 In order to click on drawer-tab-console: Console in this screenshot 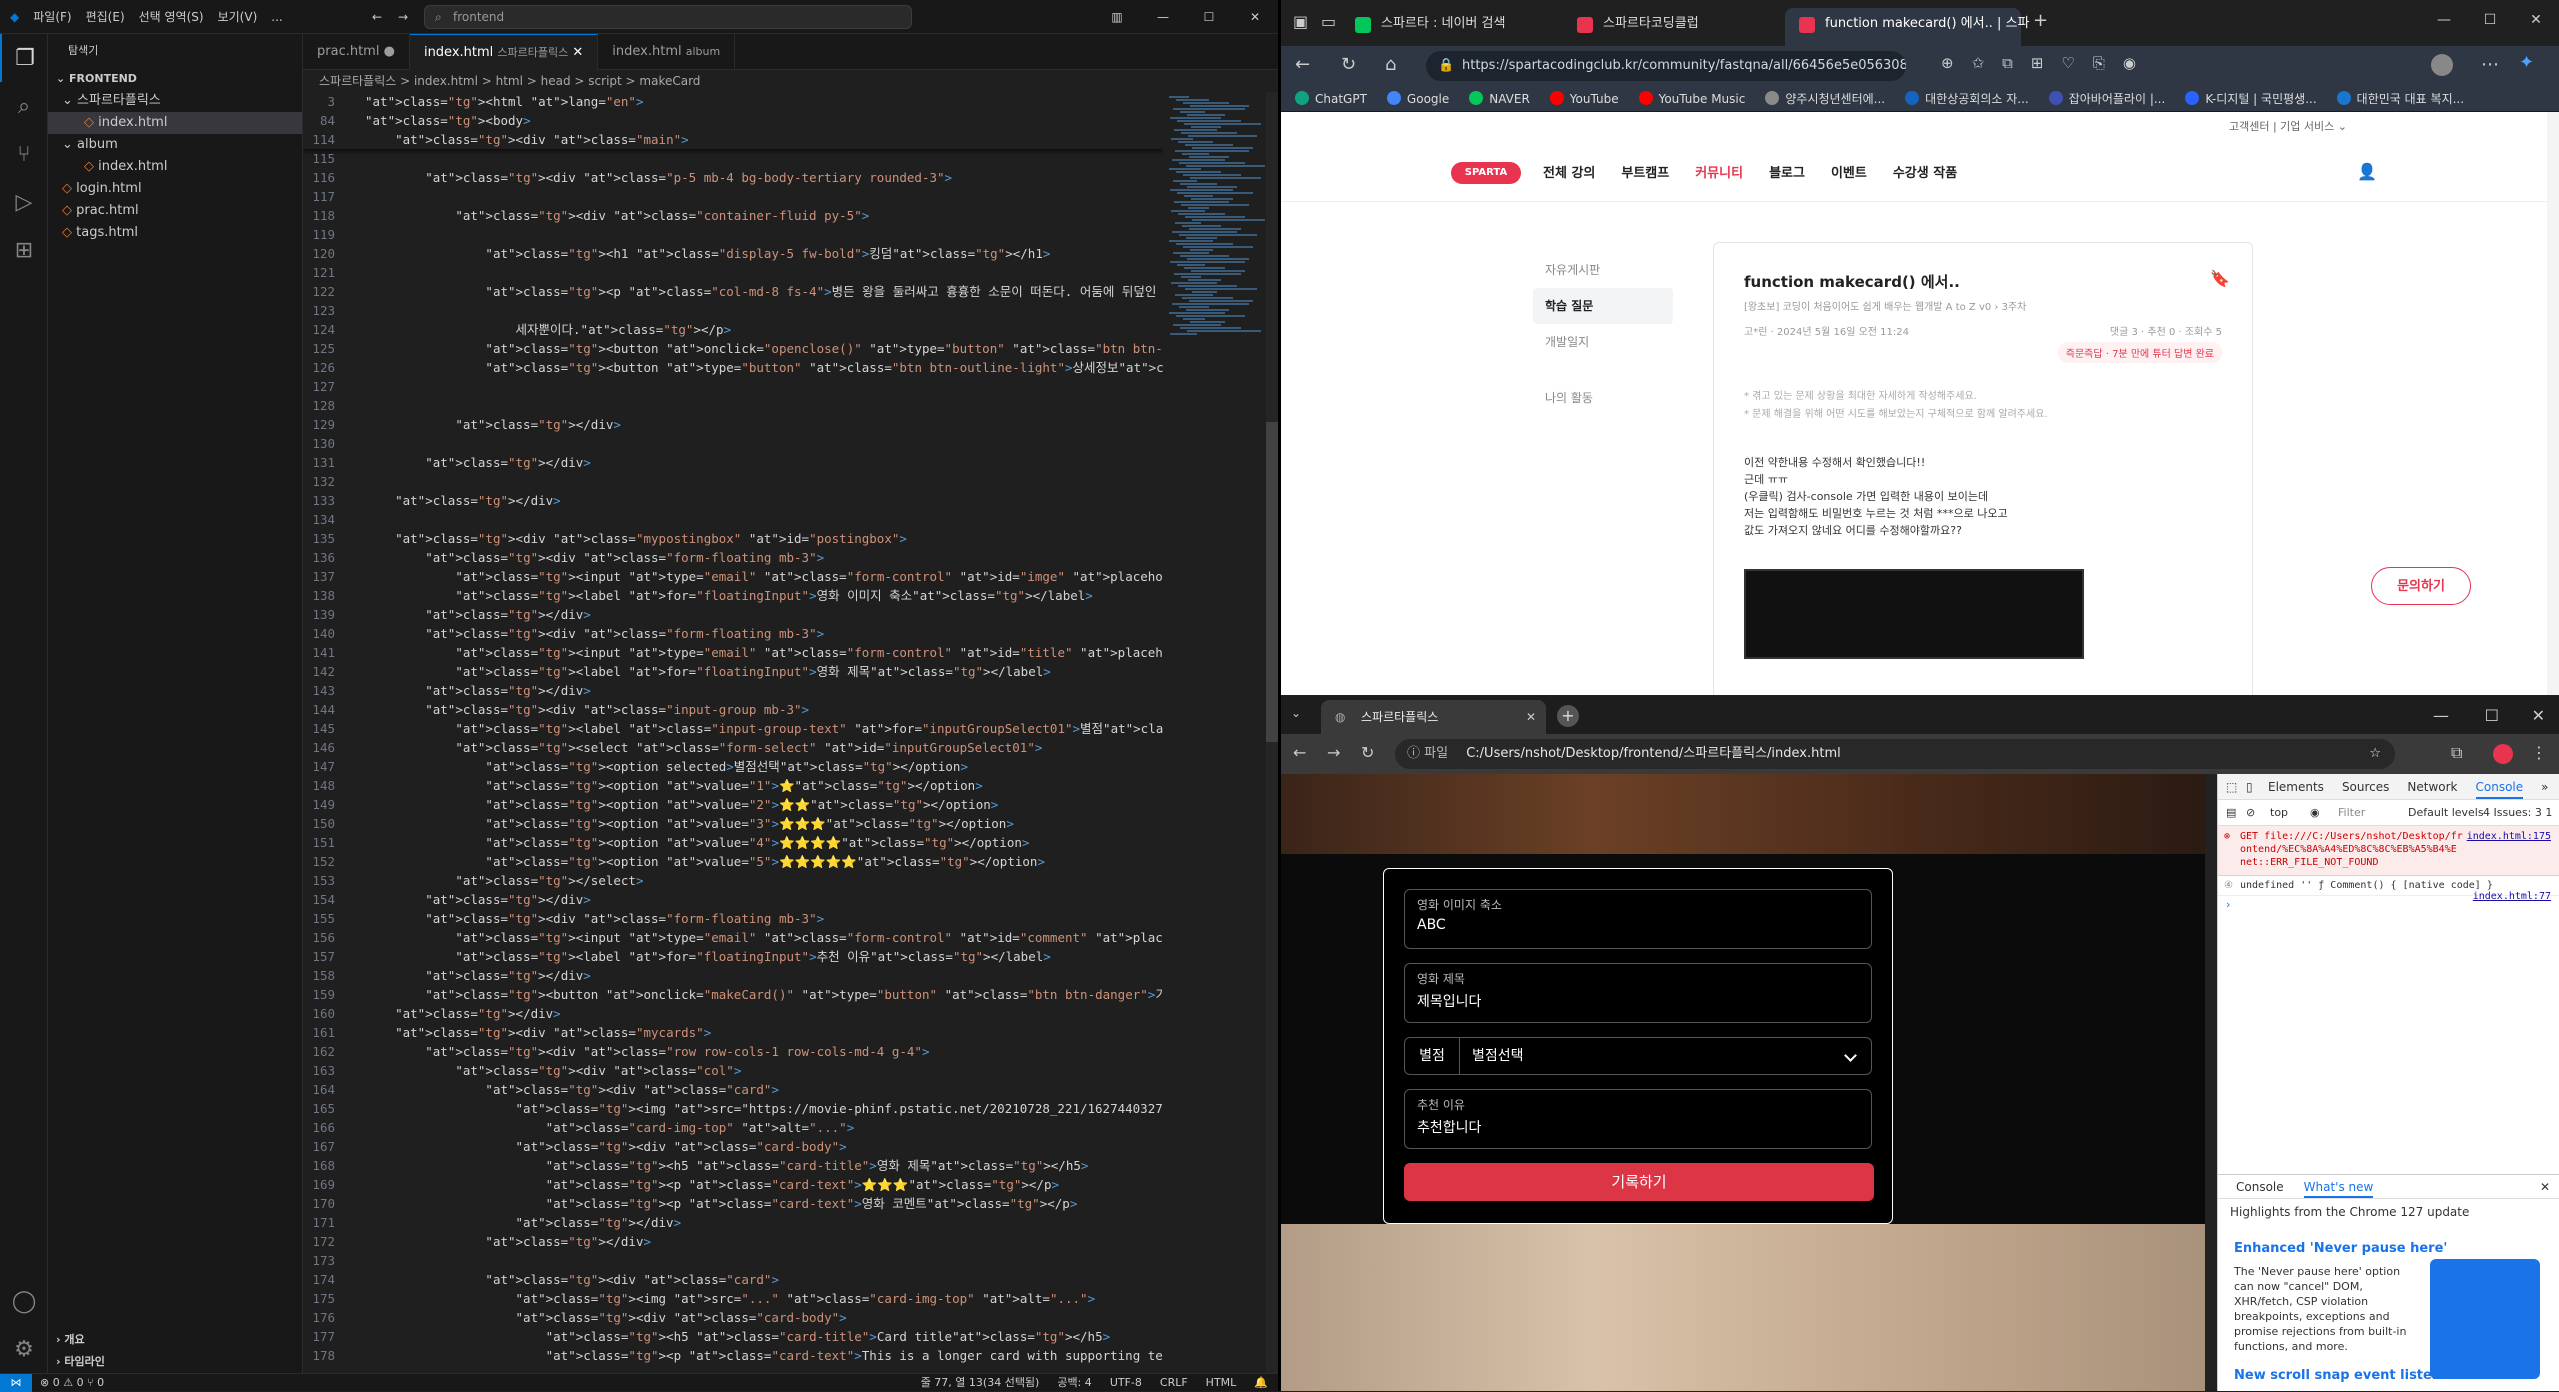, I will do `click(2260, 1186)`.